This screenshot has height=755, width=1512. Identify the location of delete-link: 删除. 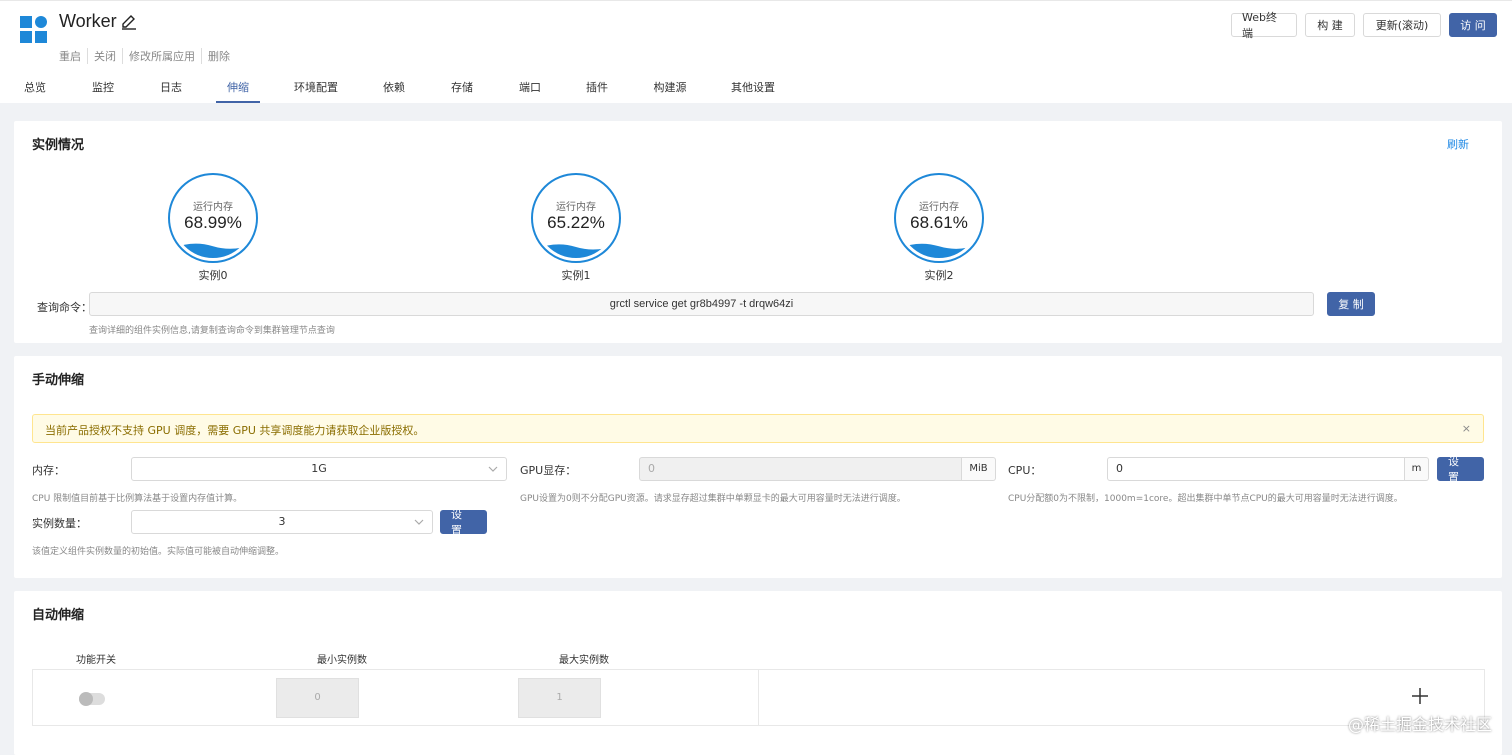
(218, 56).